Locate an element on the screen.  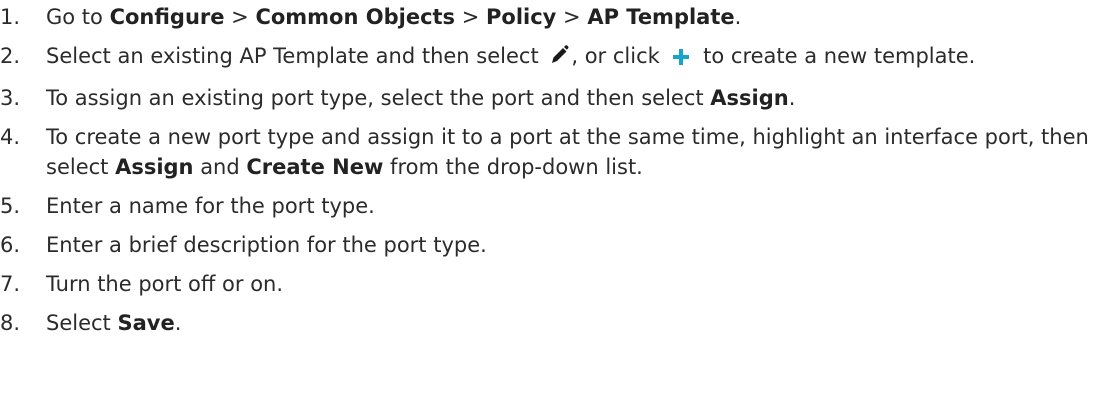
save-label: Save is located at coordinates (146, 323).